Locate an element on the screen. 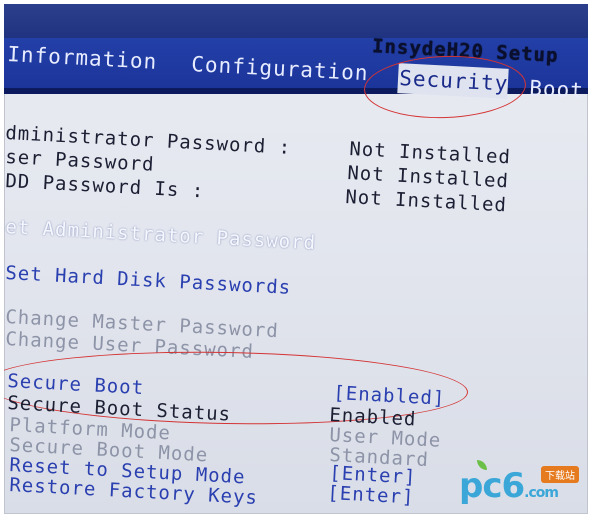 The height and width of the screenshot is (522, 600). watermark-badge: 下载站 is located at coordinates (560, 474).